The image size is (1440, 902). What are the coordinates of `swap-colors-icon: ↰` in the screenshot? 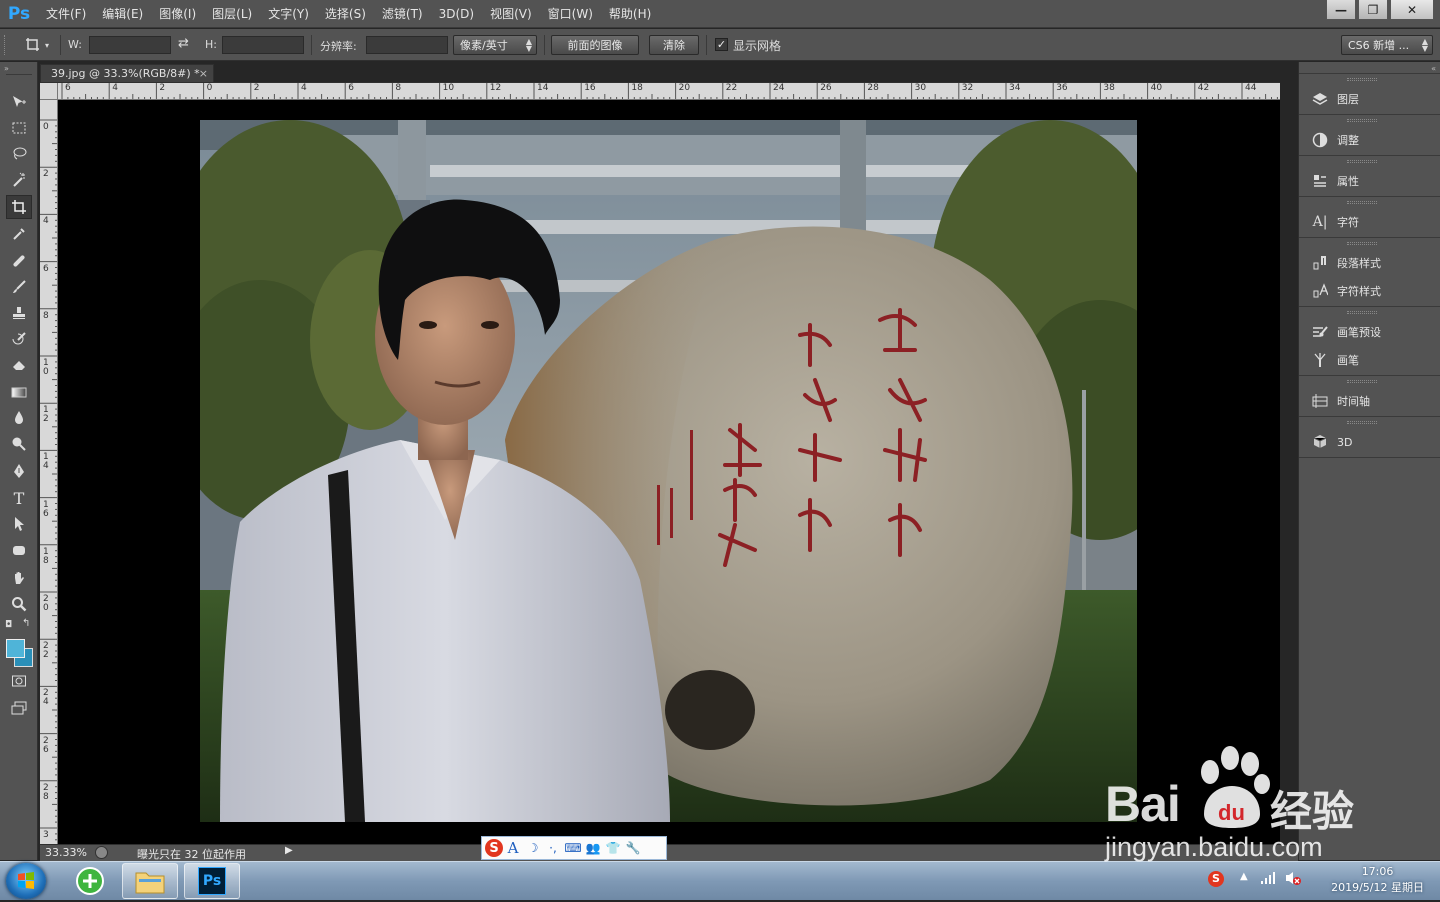 It's located at (26, 623).